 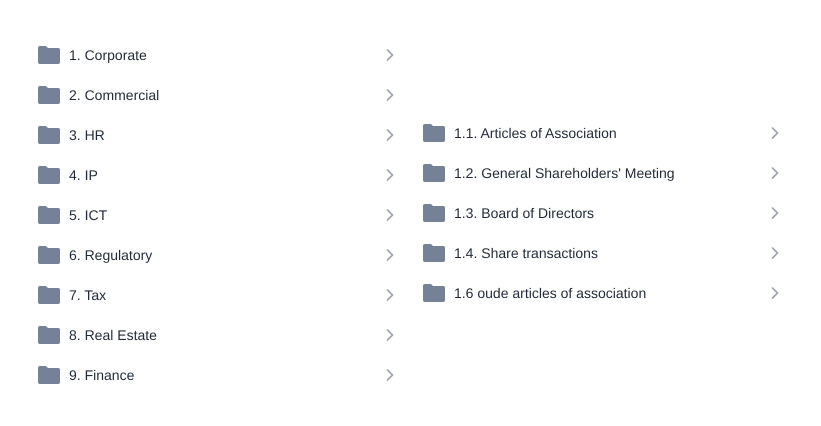 I want to click on folder-item: 2. Commercial, so click(x=217, y=95).